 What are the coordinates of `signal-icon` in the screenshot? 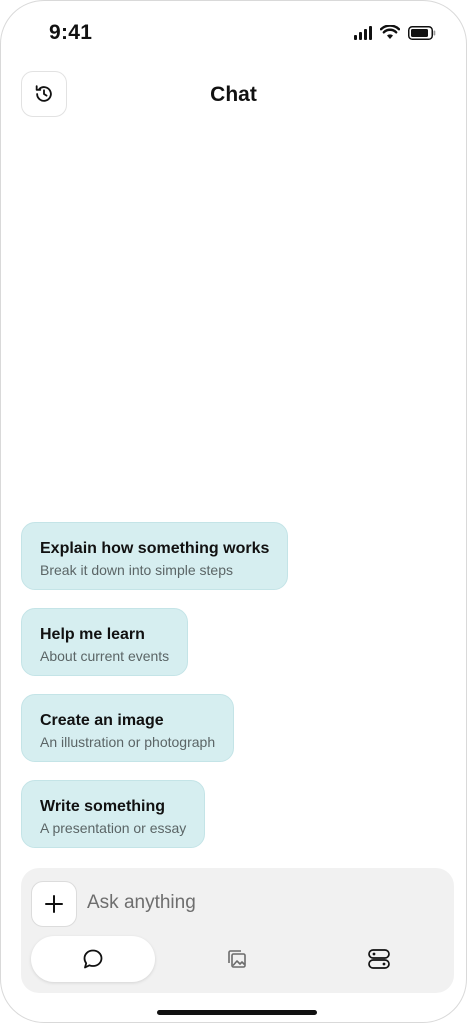 It's located at (363, 32).